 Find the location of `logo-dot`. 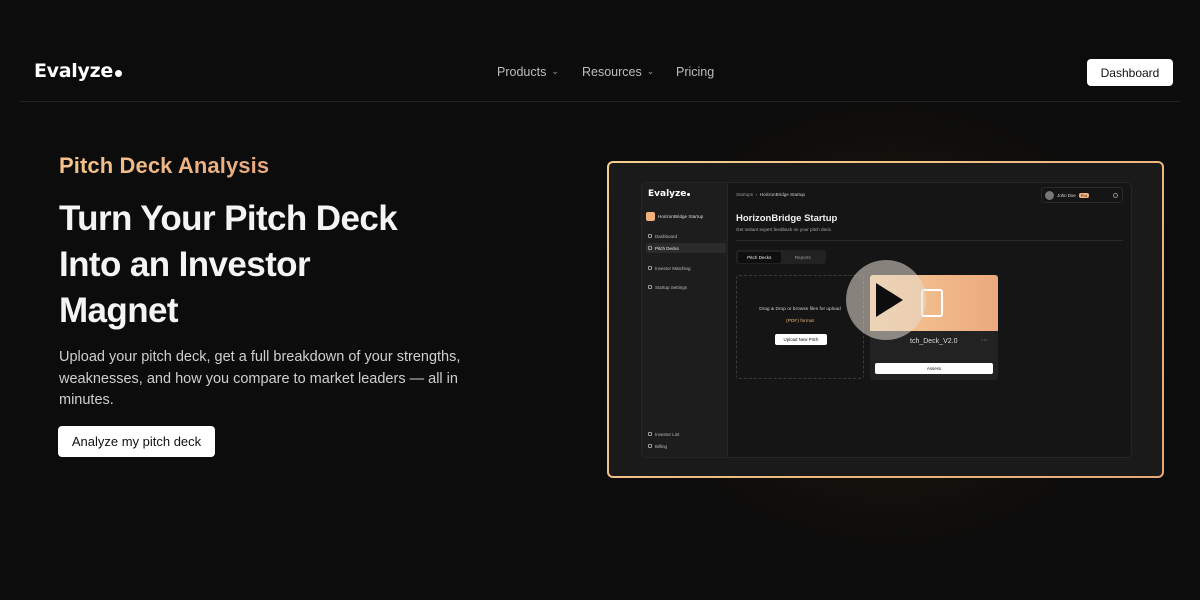

logo-dot is located at coordinates (118, 73).